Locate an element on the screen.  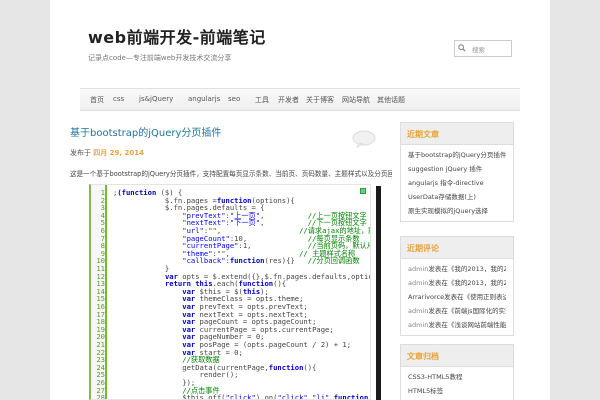
nav-item-css: css is located at coordinates (118, 99).